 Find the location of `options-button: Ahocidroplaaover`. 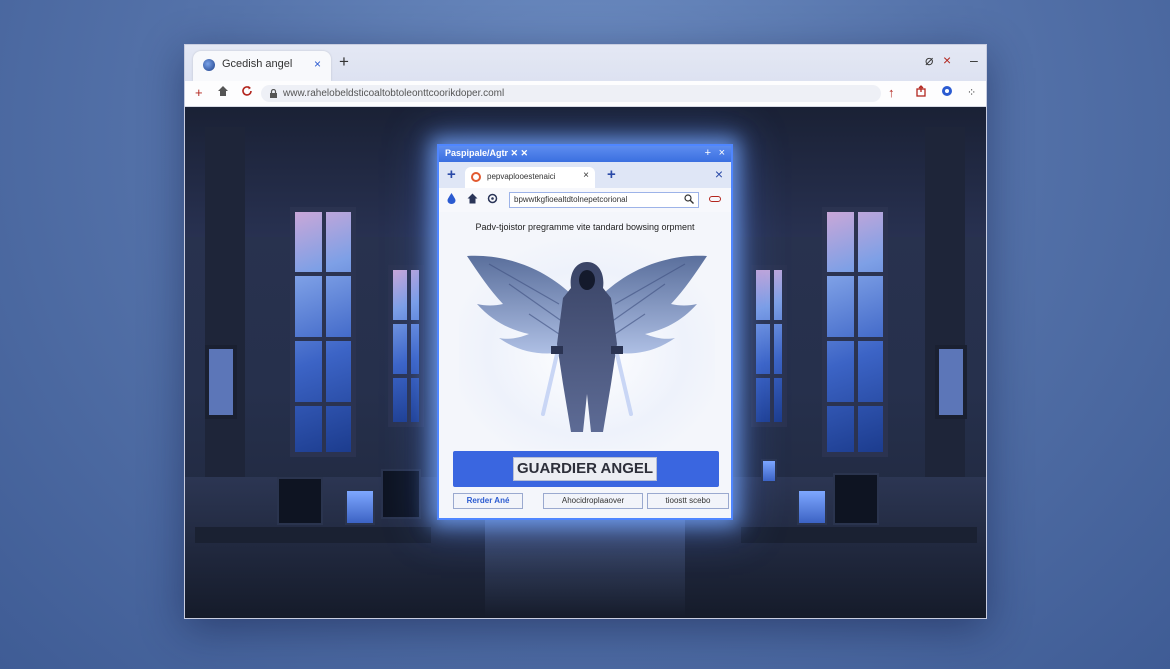

options-button: Ahocidroplaaover is located at coordinates (593, 501).